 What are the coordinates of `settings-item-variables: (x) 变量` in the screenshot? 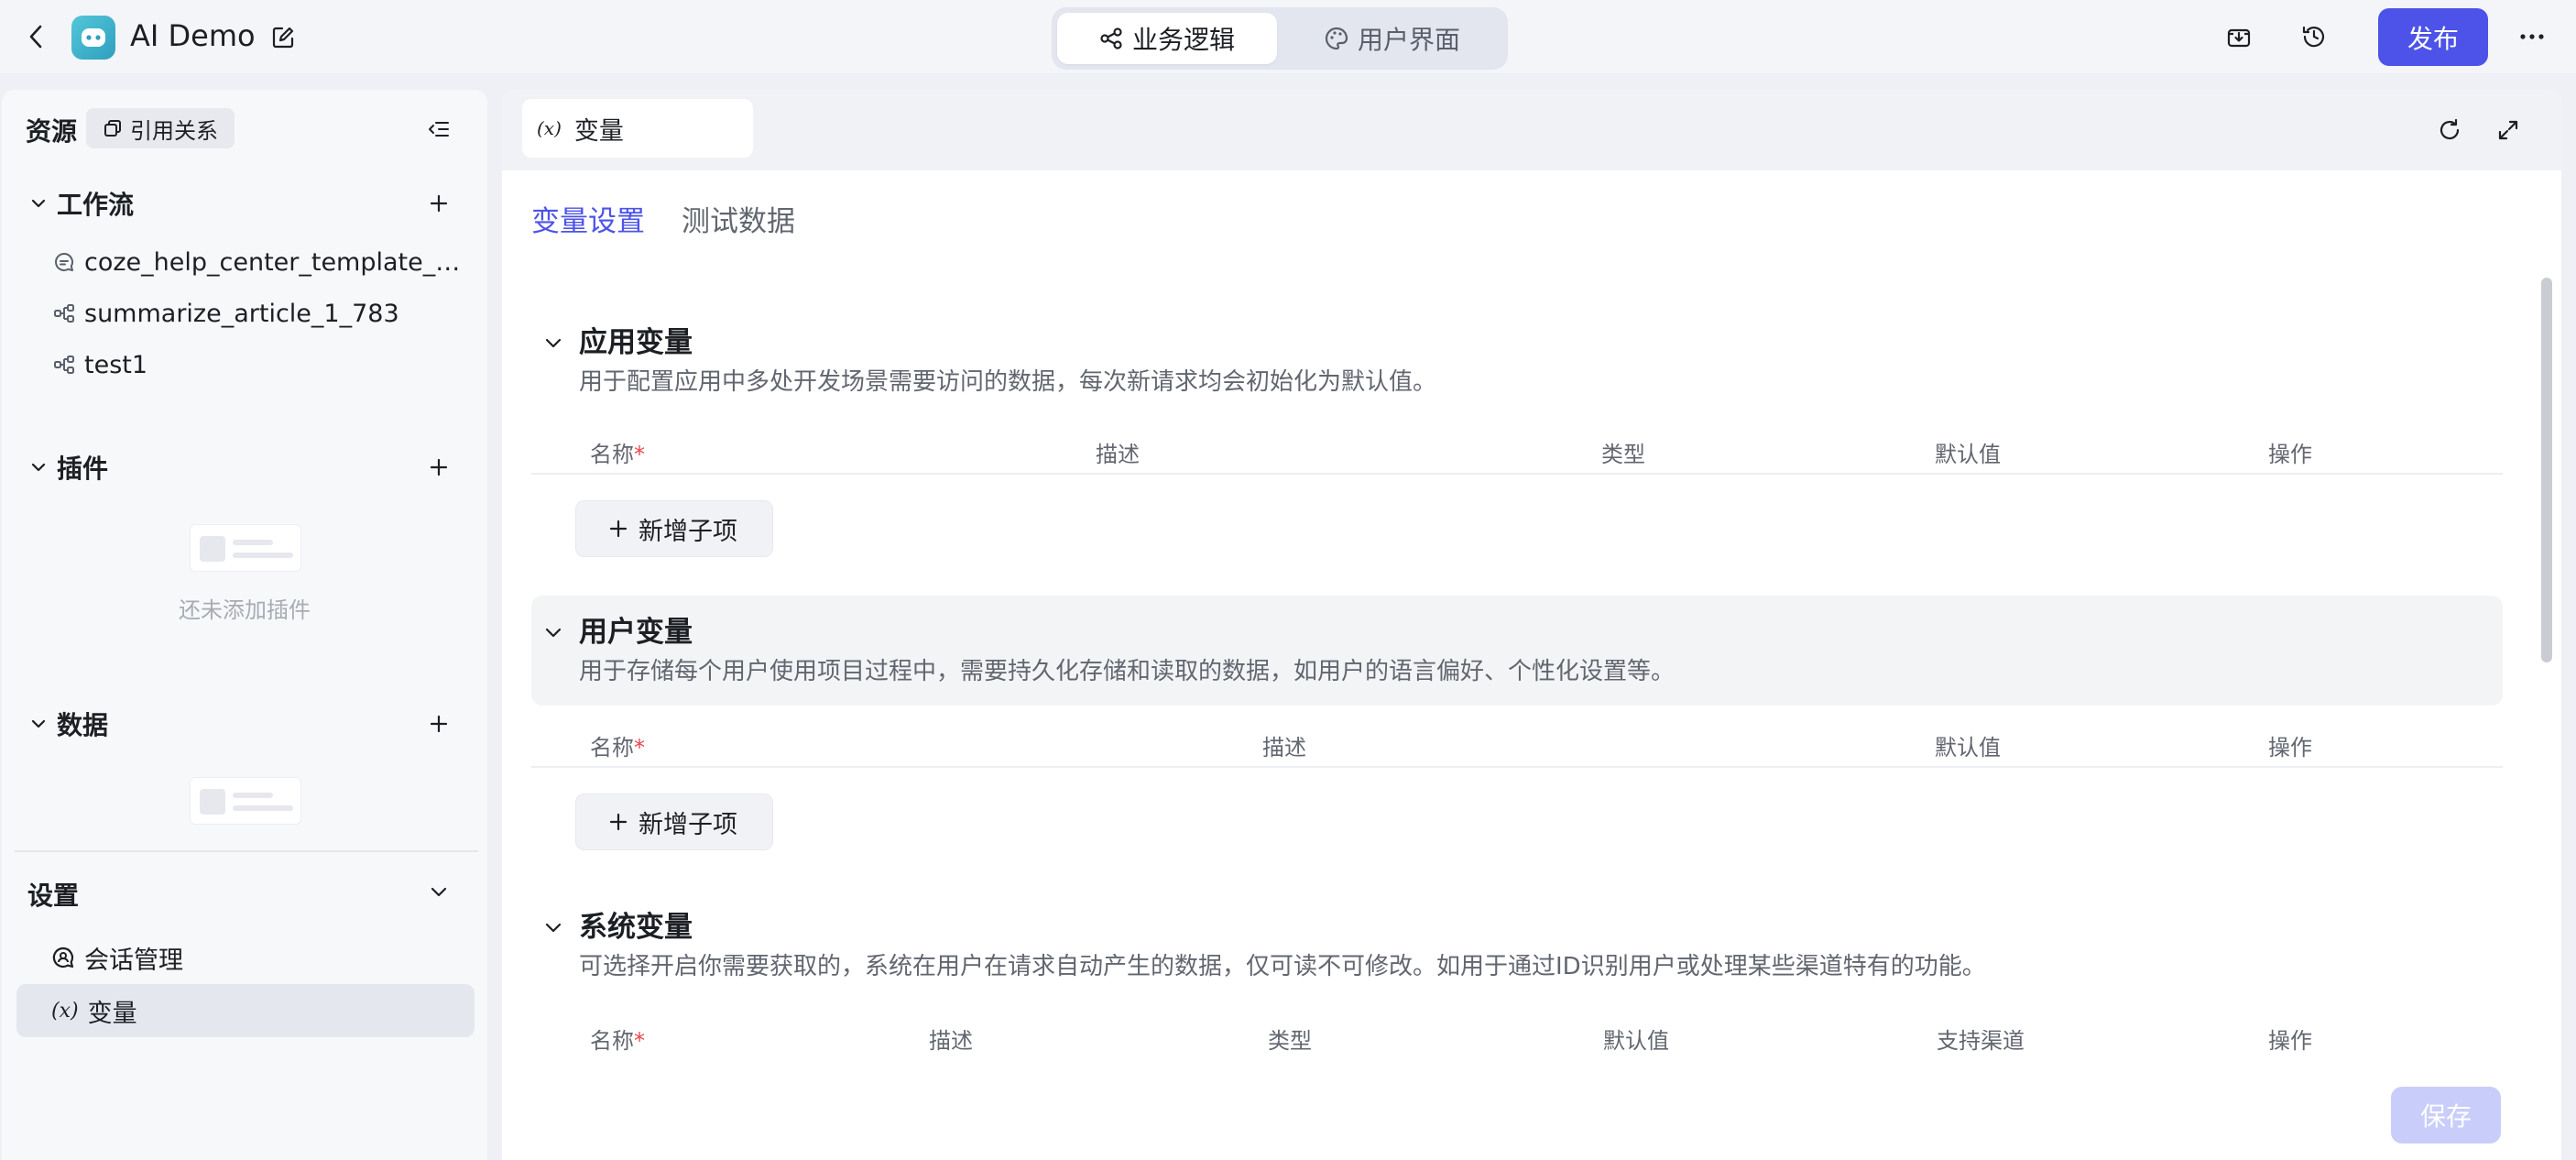 It's located at (246, 1010).